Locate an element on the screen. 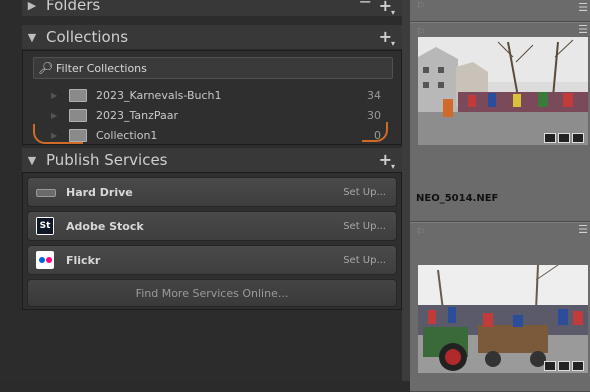 Image resolution: width=590 pixels, height=392 pixels. expand-triangle-icon: ▶ is located at coordinates (32, 6).